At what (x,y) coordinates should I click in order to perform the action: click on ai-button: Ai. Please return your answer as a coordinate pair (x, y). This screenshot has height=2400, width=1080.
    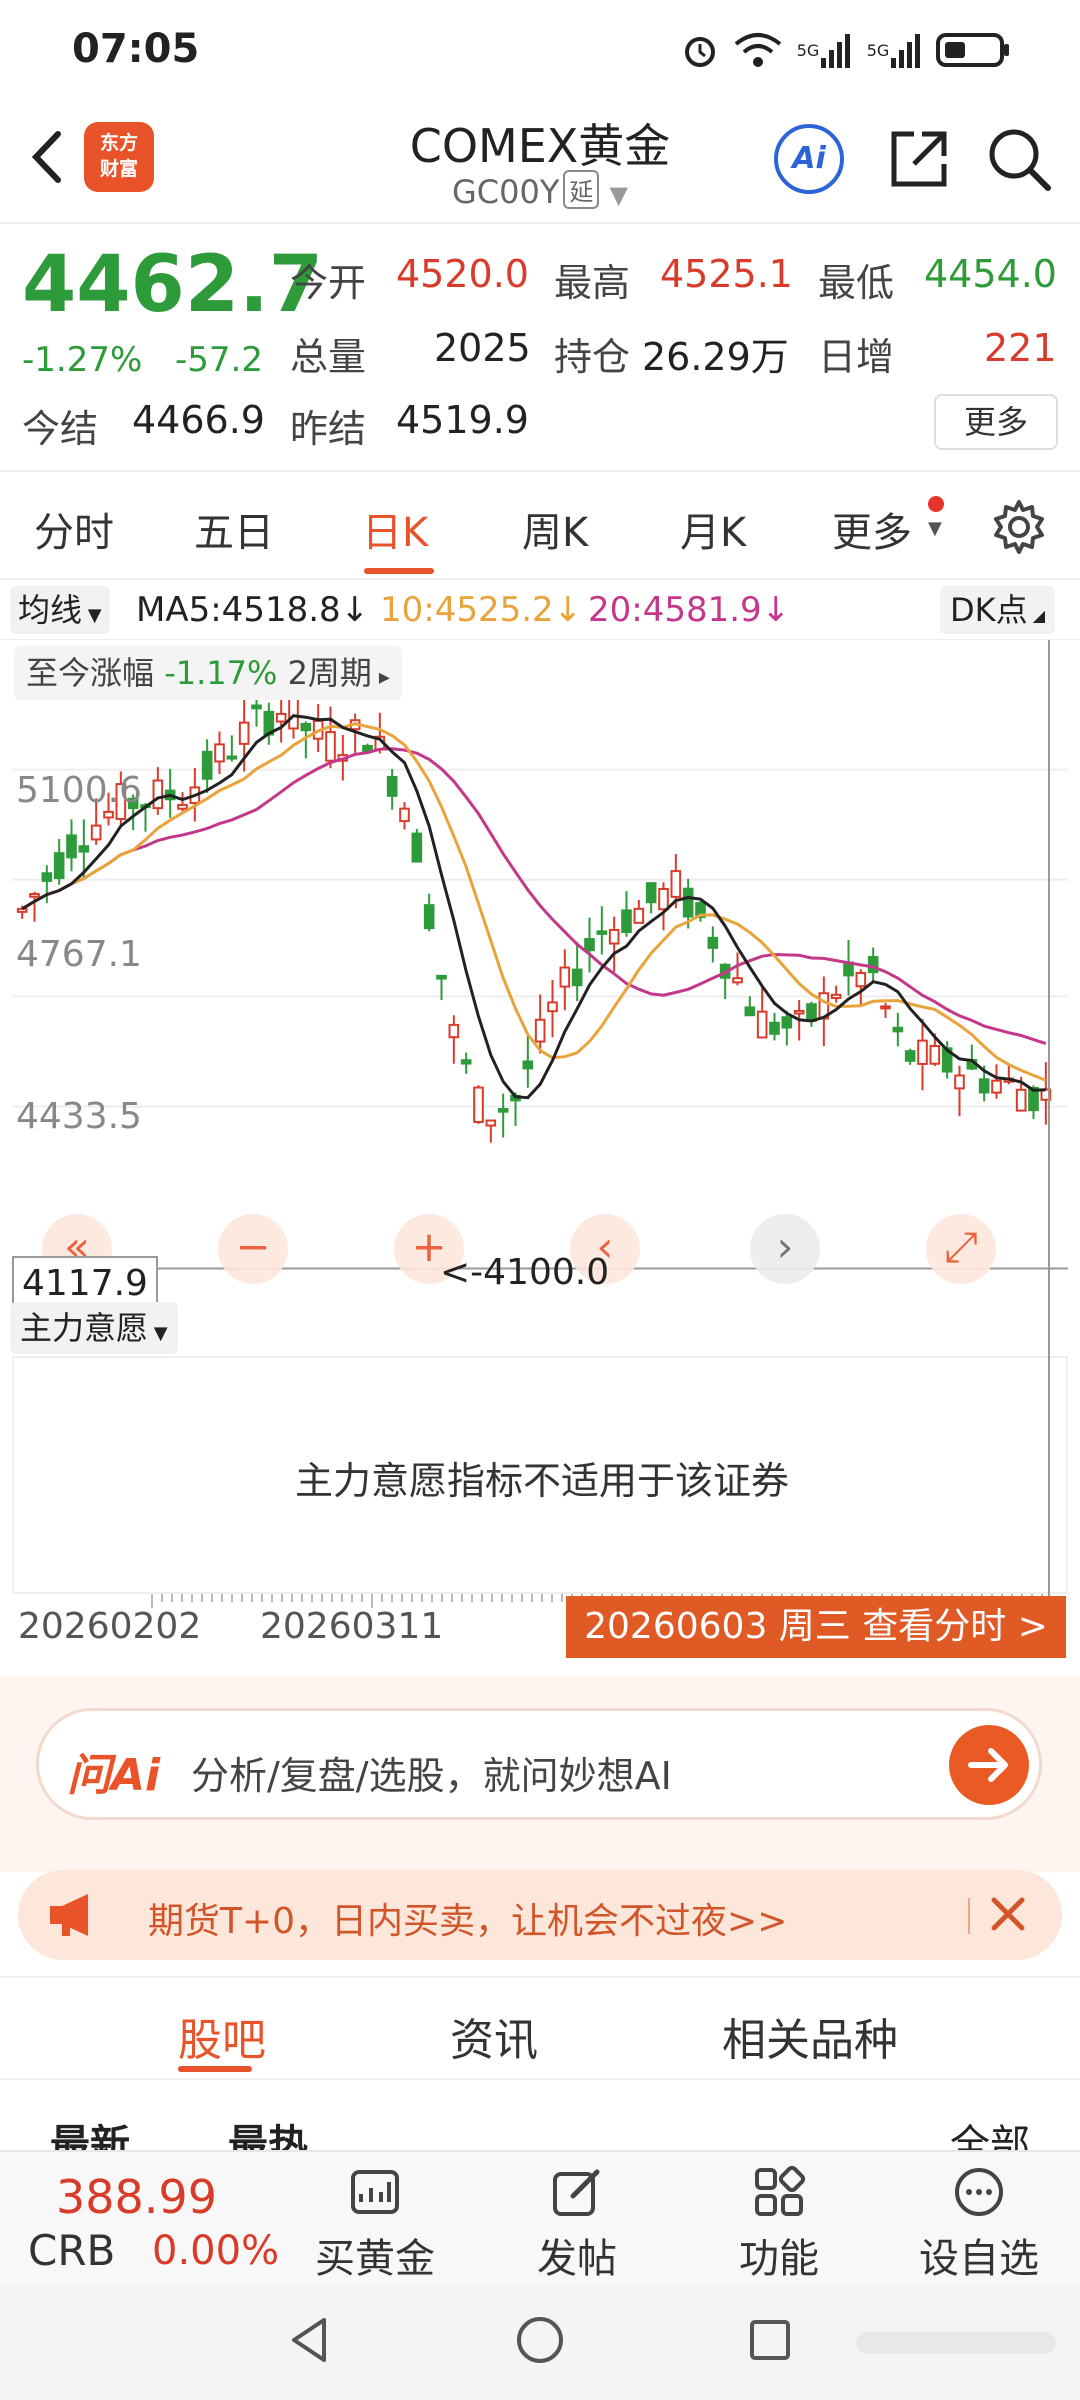
    Looking at the image, I should click on (809, 159).